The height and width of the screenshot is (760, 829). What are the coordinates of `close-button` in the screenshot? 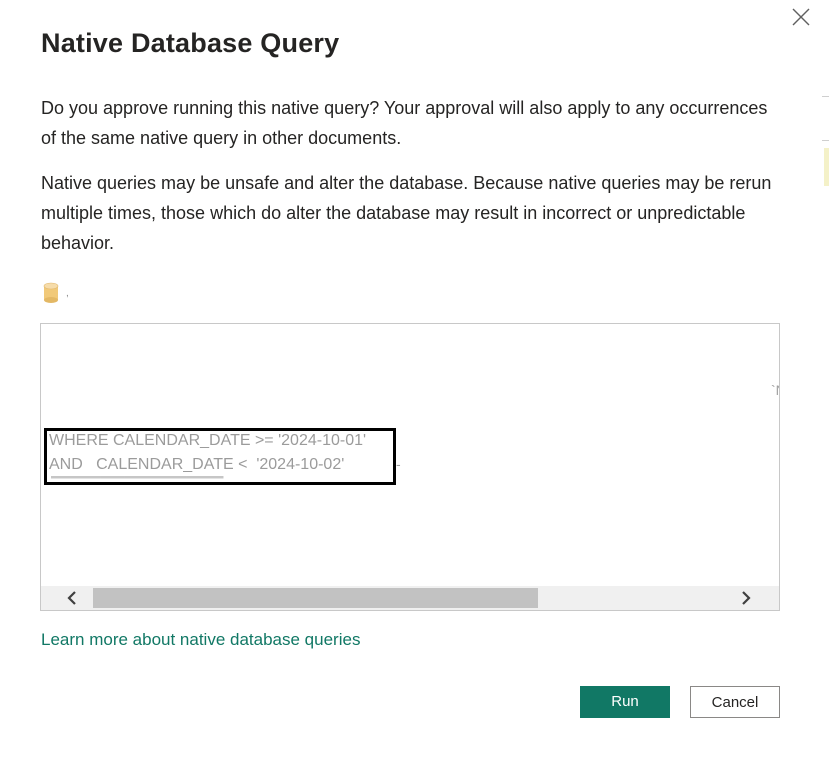 It's located at (801, 17).